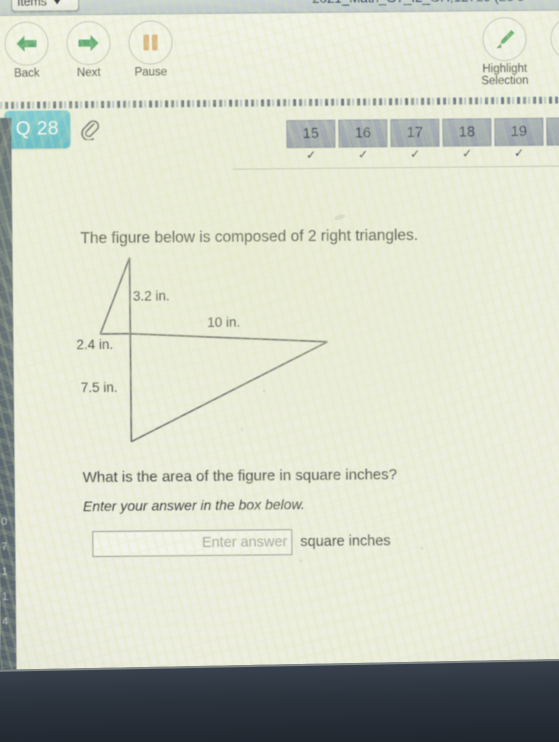 The height and width of the screenshot is (742, 559). I want to click on back-button-circle, so click(26, 43).